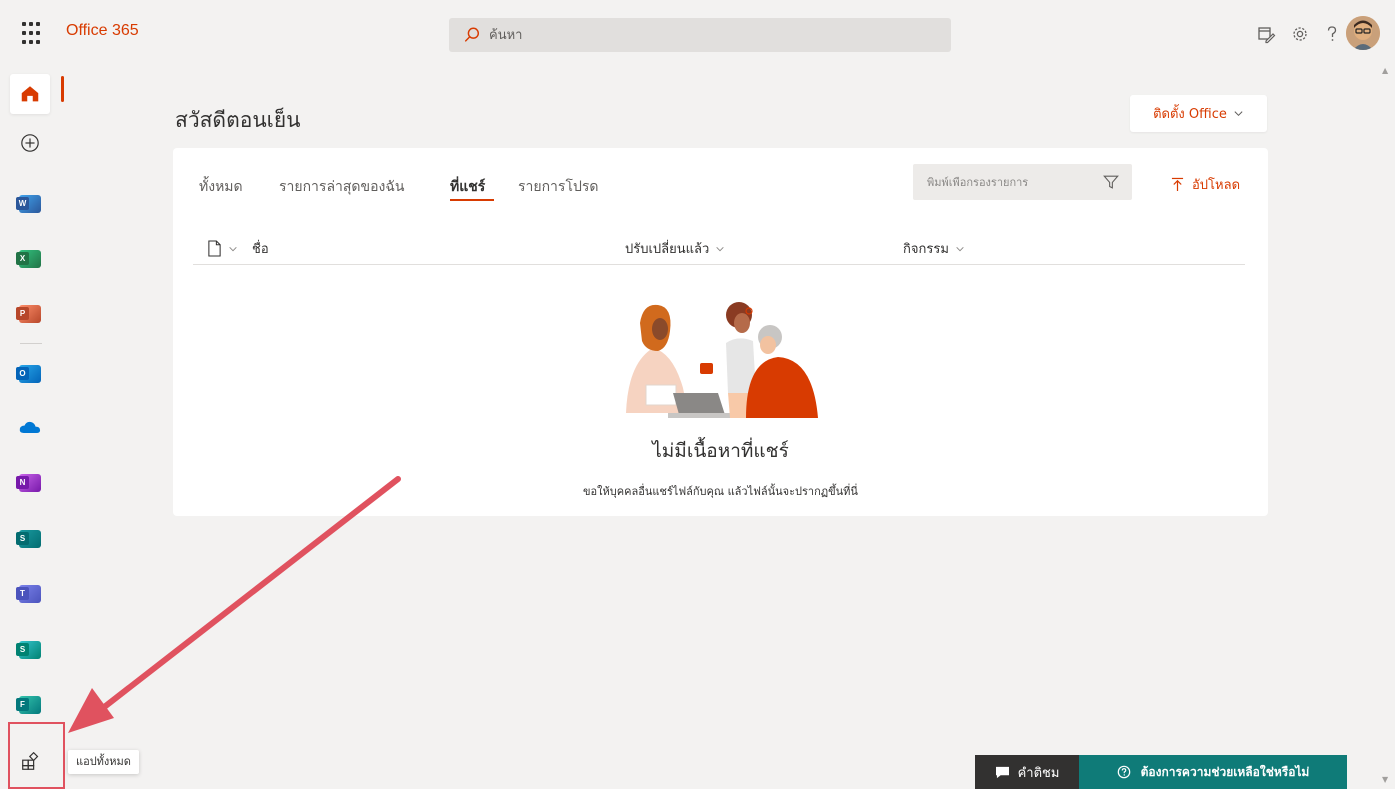  What do you see at coordinates (1225, 771) in the screenshot?
I see `need-help-label: ต้องการความช่วยเหลือใช่หรือไม่` at bounding box center [1225, 771].